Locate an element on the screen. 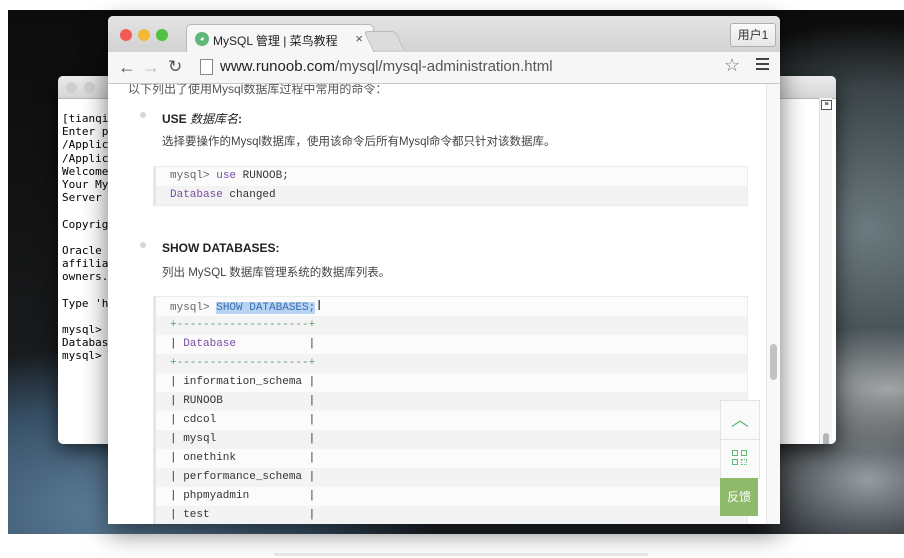 This screenshot has height=558, width=904. use-command-heading: USE 数据库名: is located at coordinates (202, 119).